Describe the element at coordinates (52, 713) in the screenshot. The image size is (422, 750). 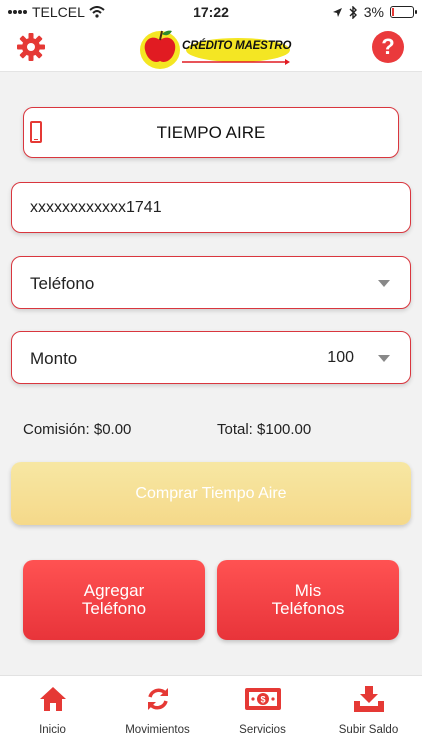
I see `tab-inicio: Inicio` at that location.